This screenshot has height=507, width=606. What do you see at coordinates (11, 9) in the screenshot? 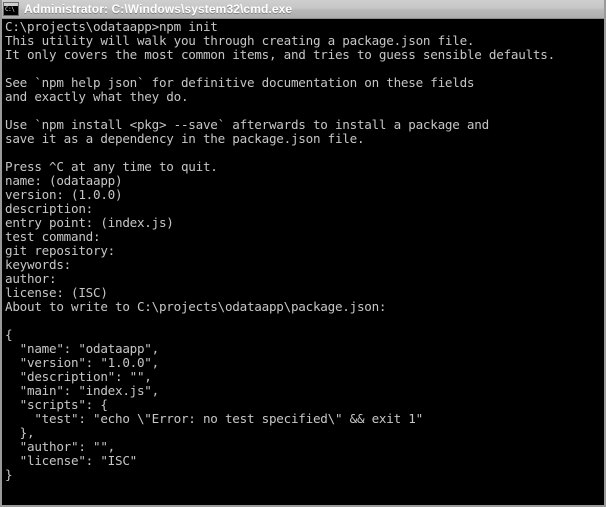
I see `cmd-console-icon` at bounding box center [11, 9].